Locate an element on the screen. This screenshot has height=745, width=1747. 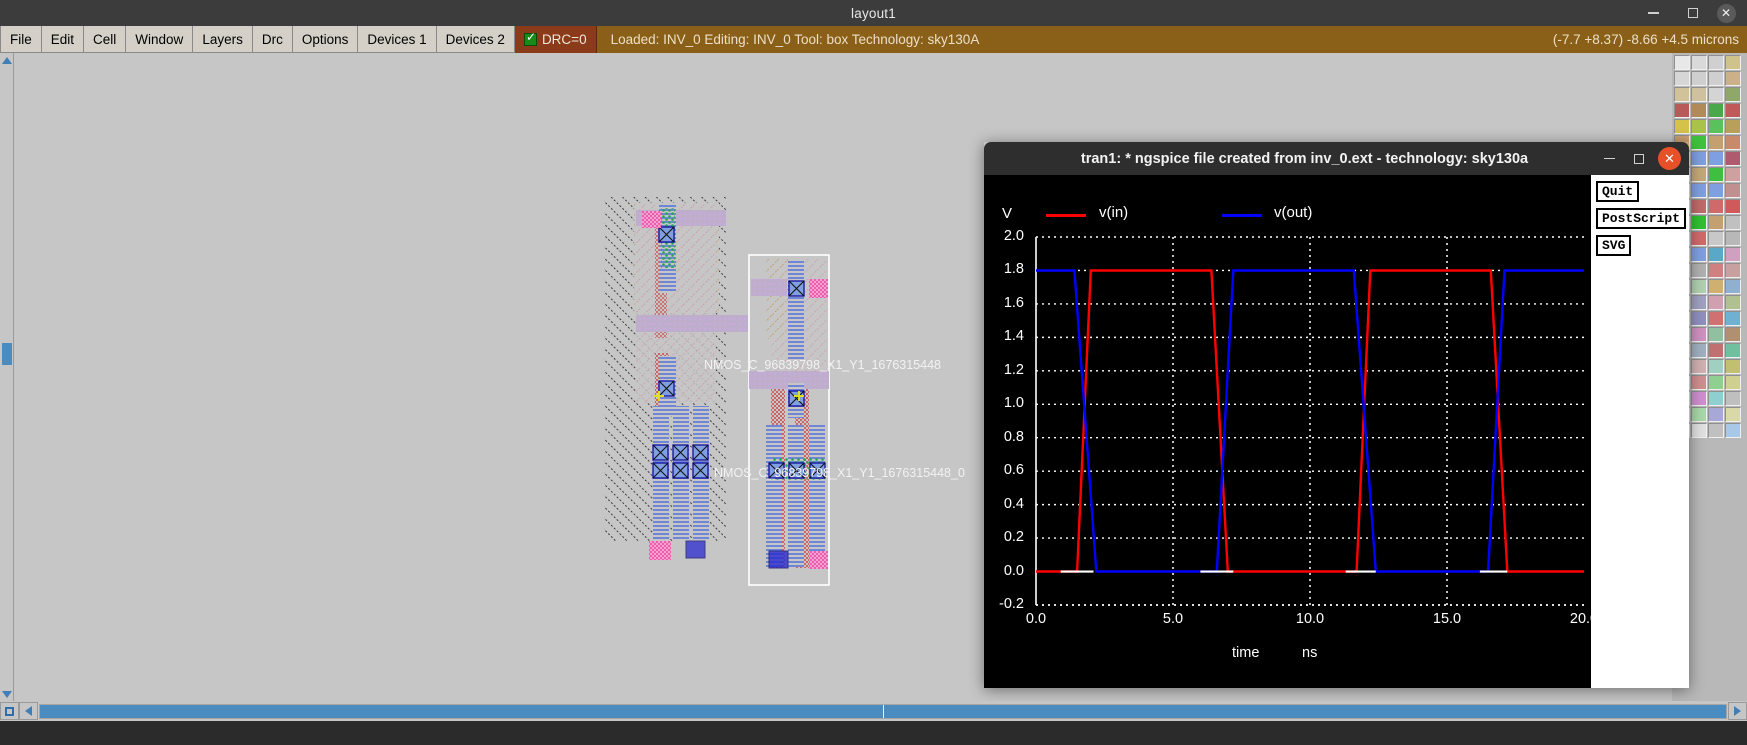
horizontal-scrollbar is located at coordinates (873, 711).